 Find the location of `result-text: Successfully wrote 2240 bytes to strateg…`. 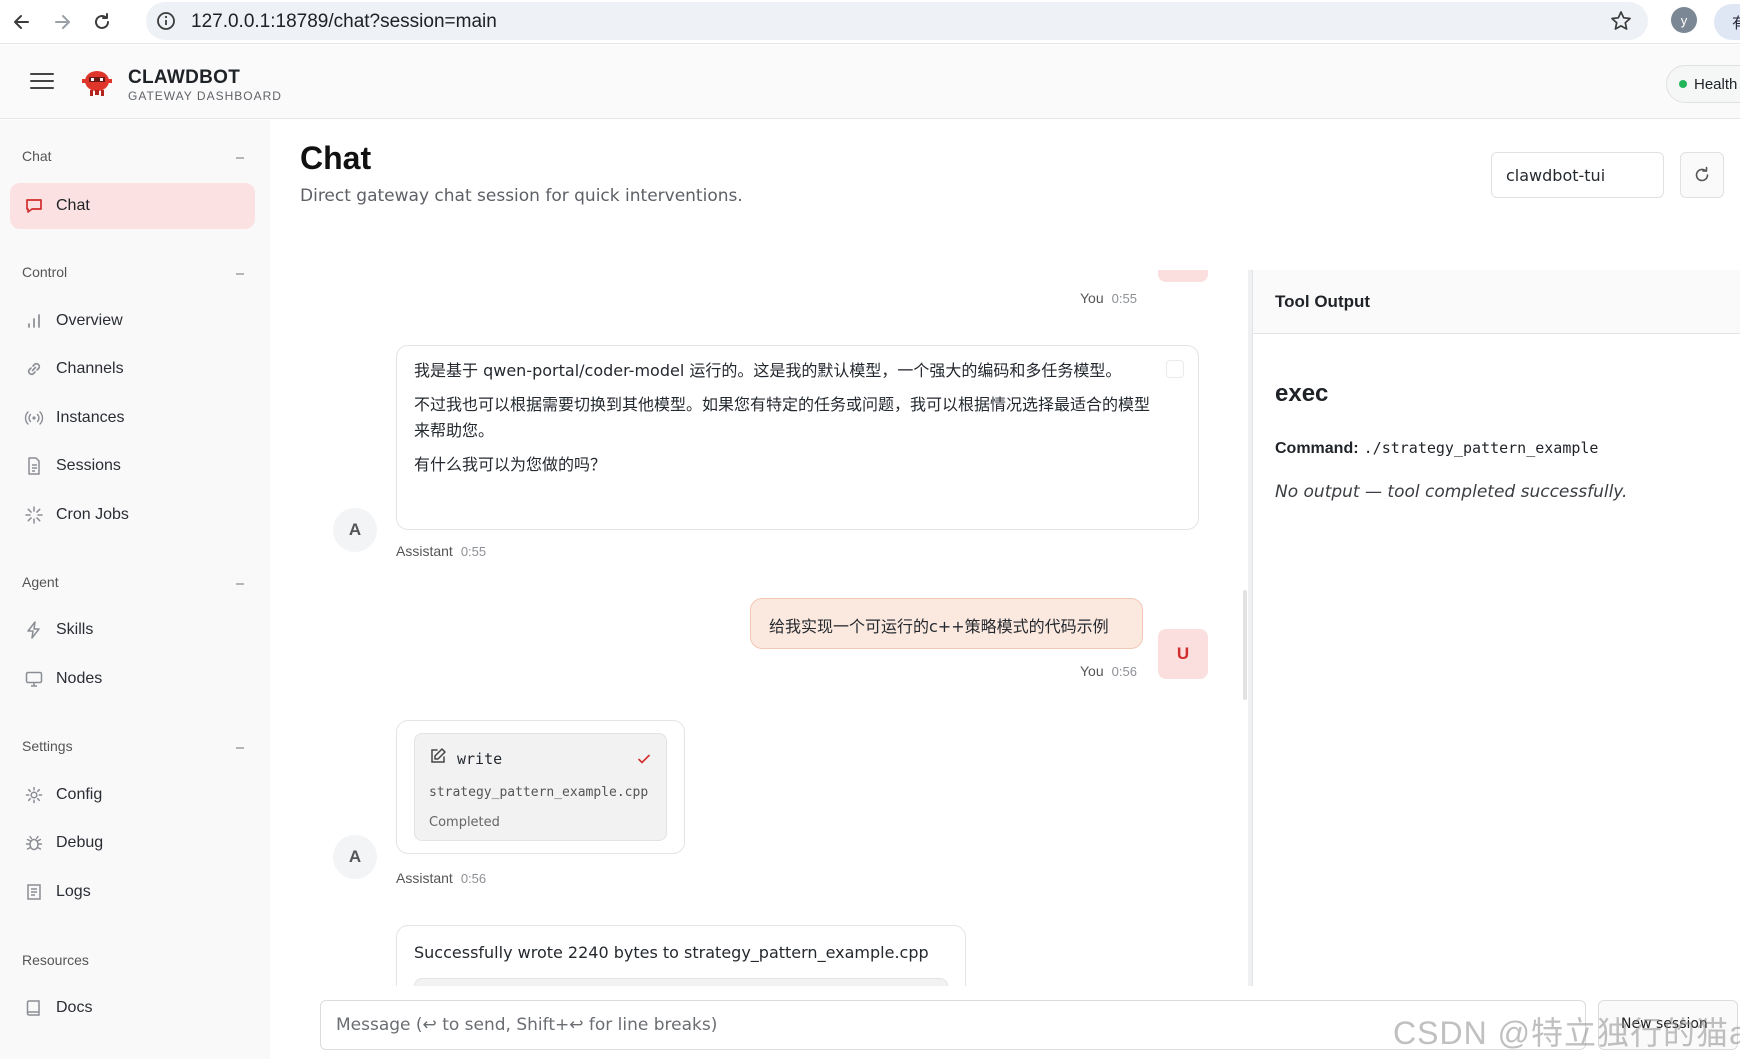

result-text: Successfully wrote 2240 bytes to strateg… is located at coordinates (671, 952).